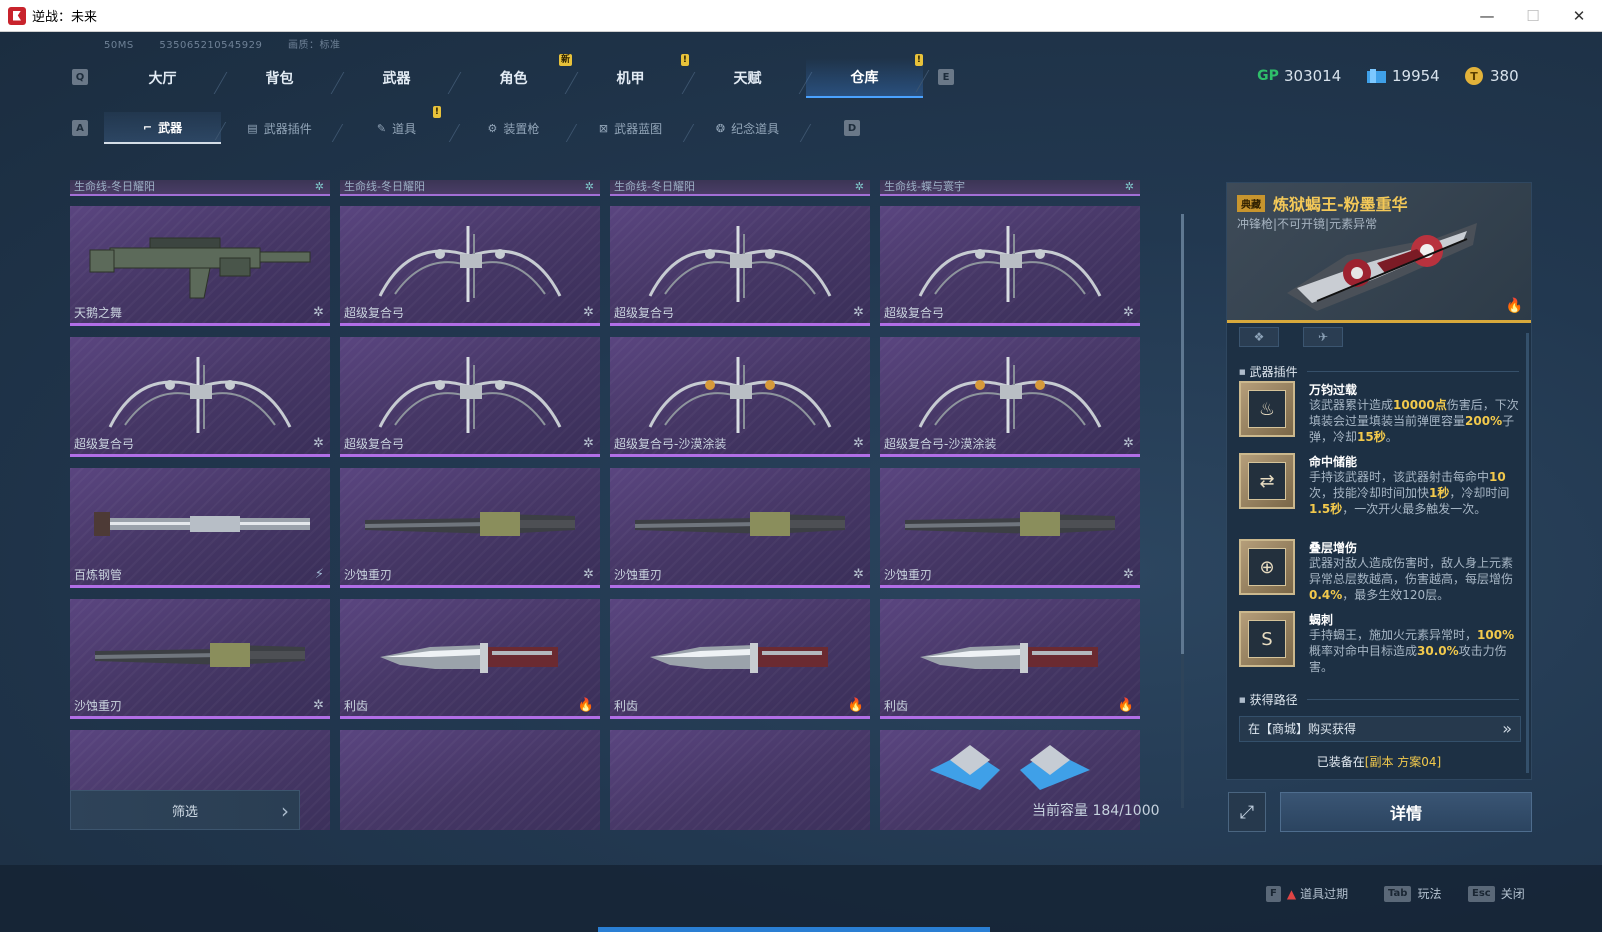  Describe the element at coordinates (1323, 337) in the screenshot. I see `skin-thumb-2: ✈` at that location.